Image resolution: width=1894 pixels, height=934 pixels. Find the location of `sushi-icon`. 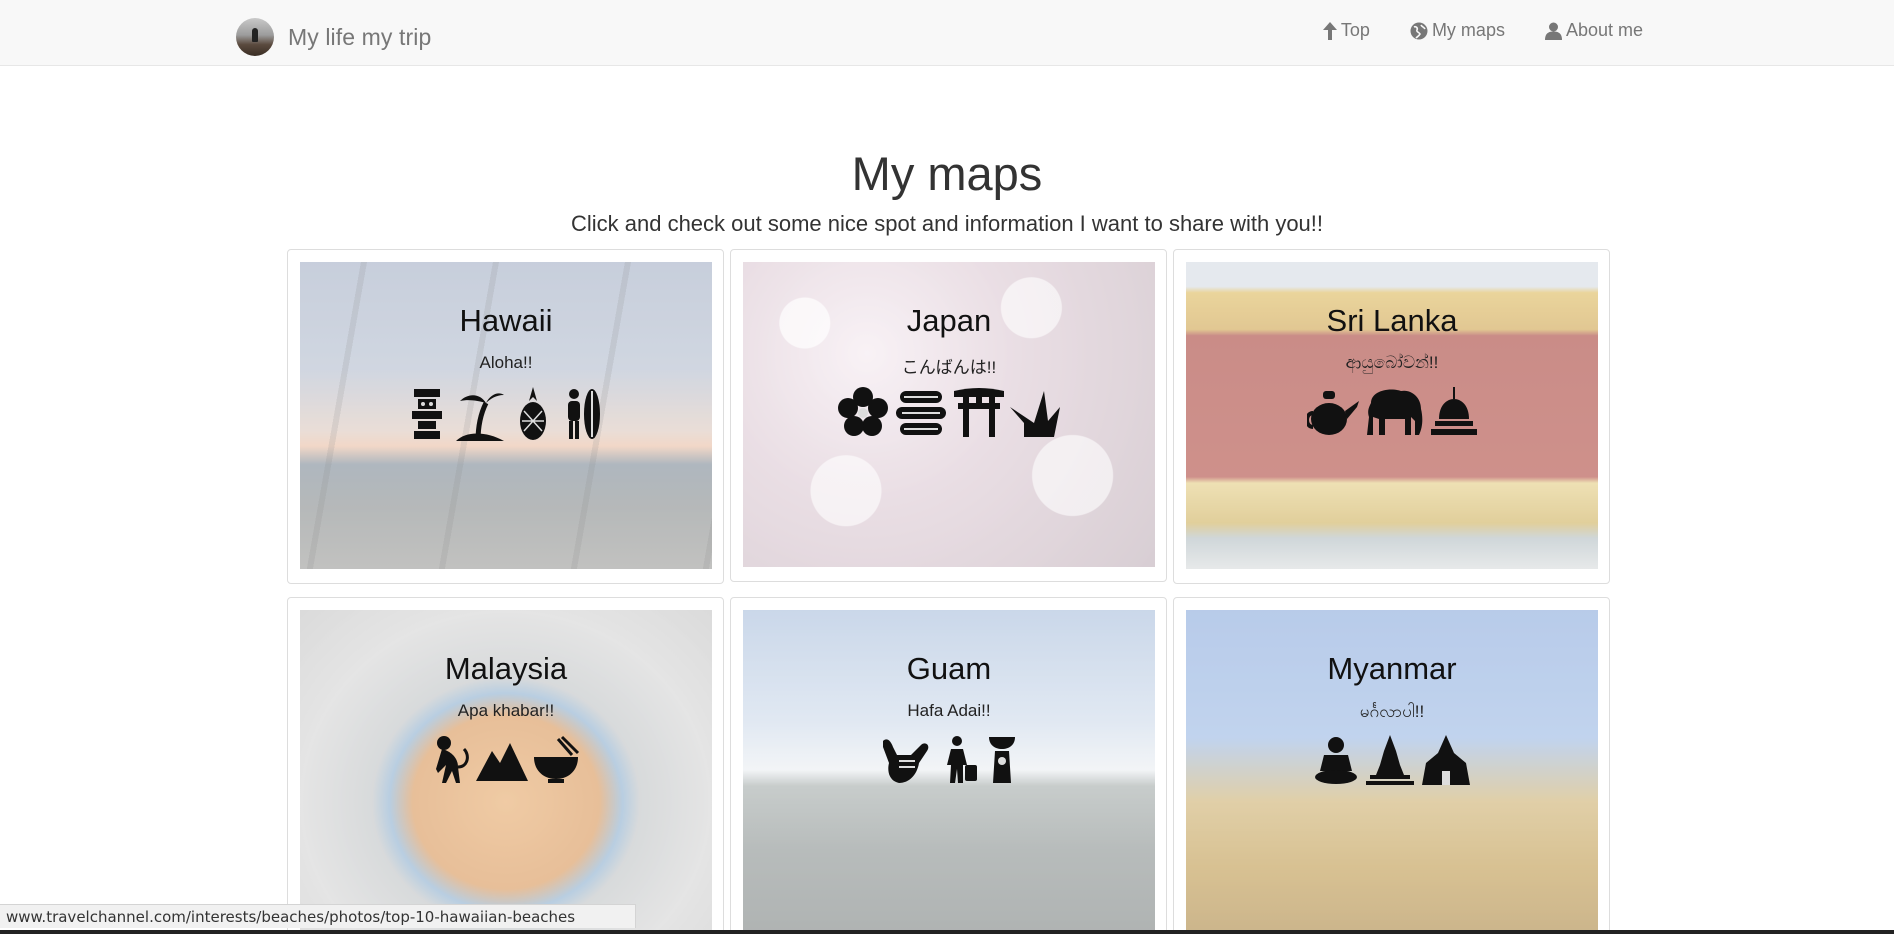

sushi-icon is located at coordinates (921, 413).